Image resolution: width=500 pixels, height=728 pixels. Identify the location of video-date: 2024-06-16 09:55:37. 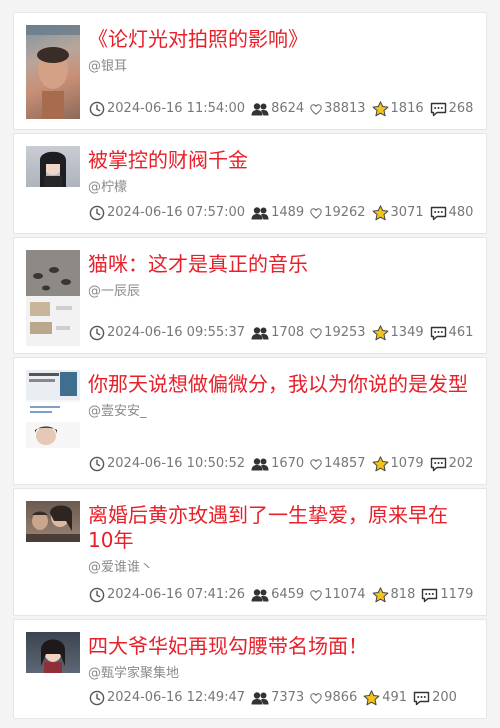
(176, 332).